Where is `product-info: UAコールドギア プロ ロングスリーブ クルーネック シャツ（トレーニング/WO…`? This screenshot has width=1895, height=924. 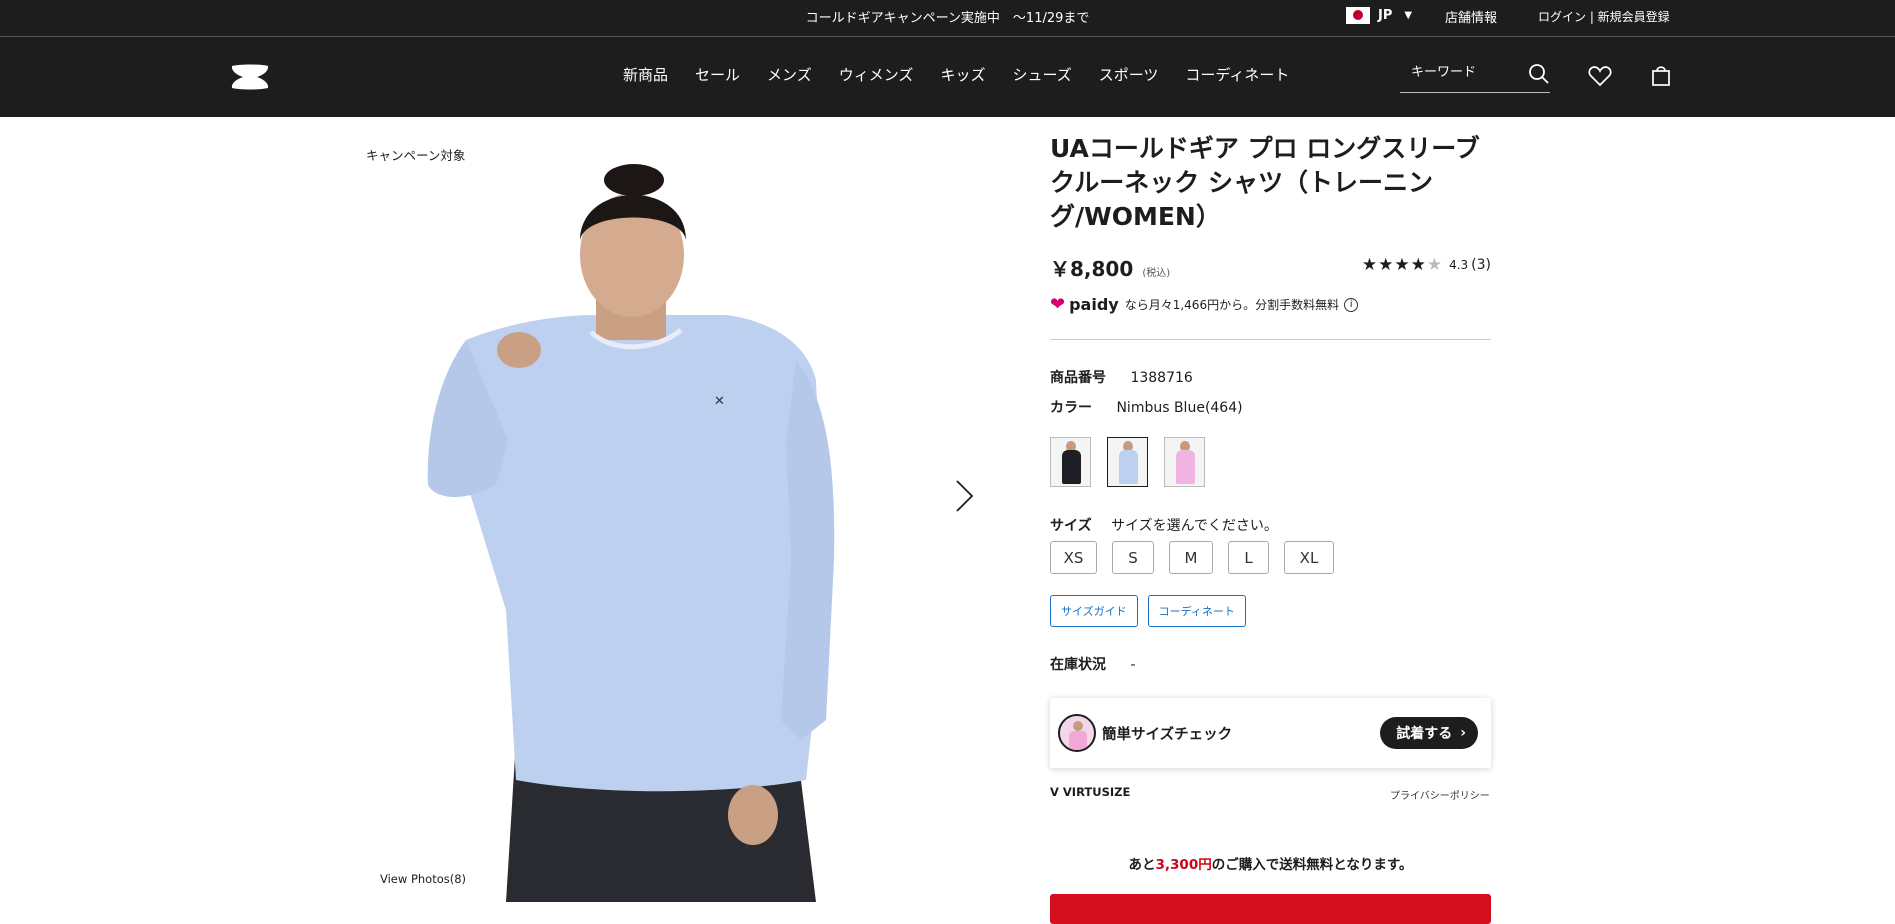
product-info: UAコールドギア プロ ロングスリーブ クルーネック シャツ（トレーニング/WO… is located at coordinates (1270, 183).